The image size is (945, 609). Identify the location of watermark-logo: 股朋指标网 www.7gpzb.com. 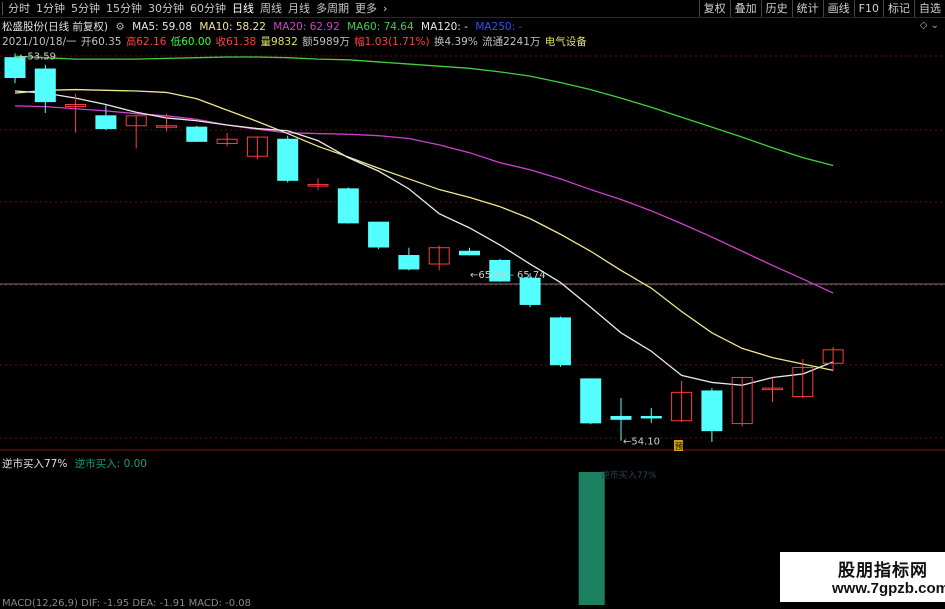
(862, 577).